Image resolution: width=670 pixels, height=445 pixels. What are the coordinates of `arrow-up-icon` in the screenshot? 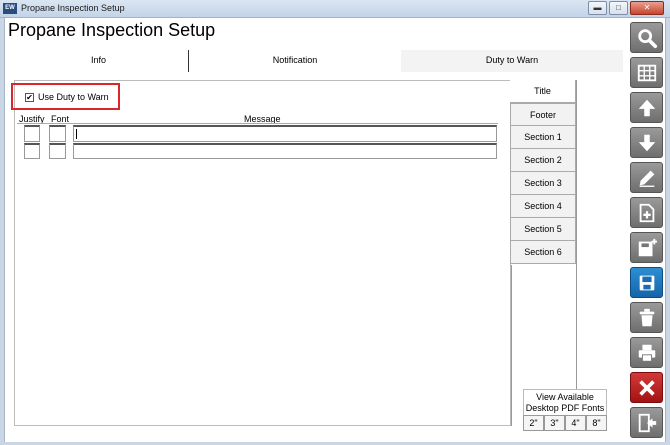 It's located at (646, 107).